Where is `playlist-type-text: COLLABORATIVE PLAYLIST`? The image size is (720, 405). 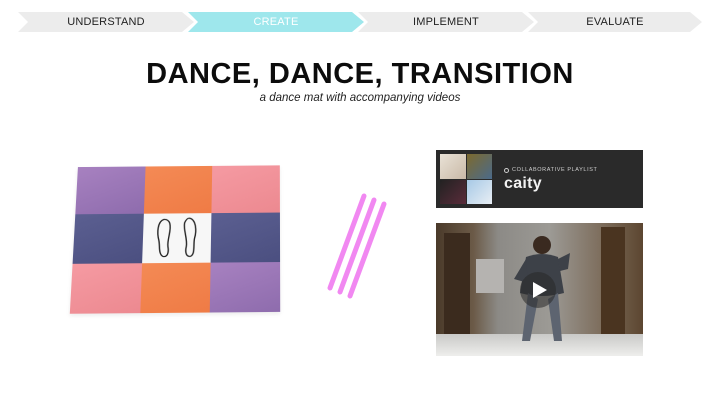 playlist-type-text: COLLABORATIVE PLAYLIST is located at coordinates (555, 170).